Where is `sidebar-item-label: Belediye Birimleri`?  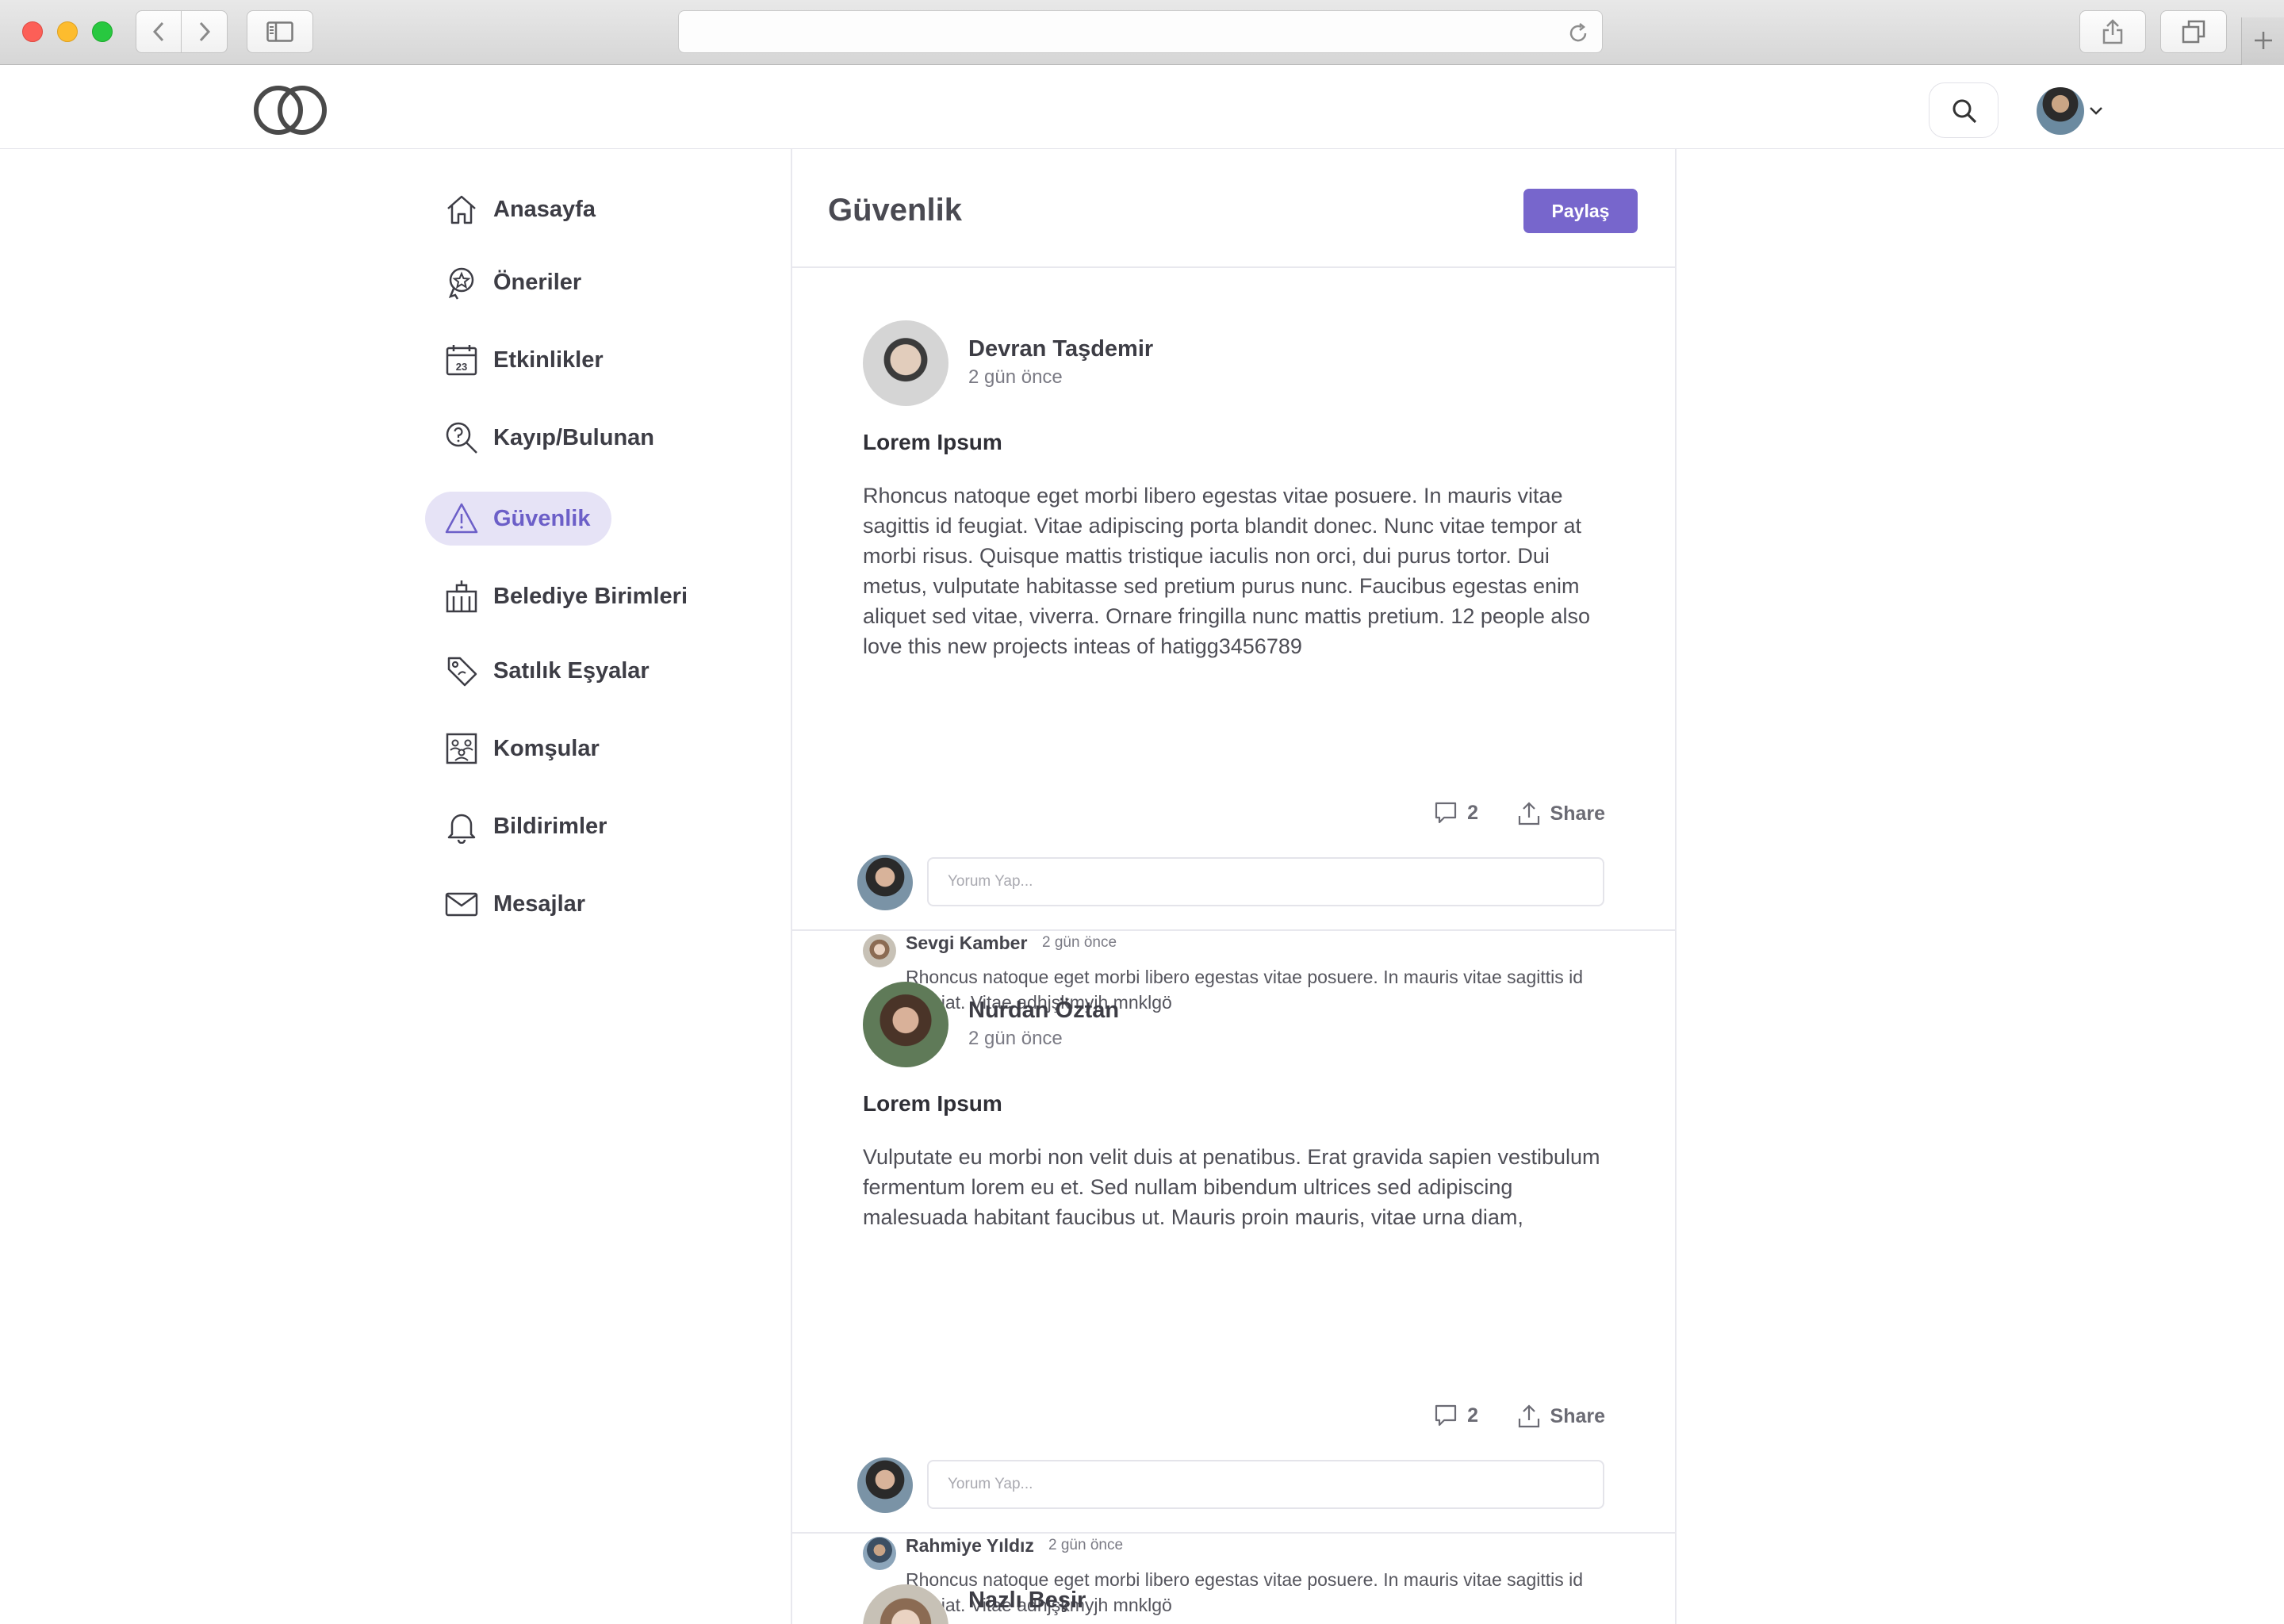 sidebar-item-label: Belediye Birimleri is located at coordinates (590, 596).